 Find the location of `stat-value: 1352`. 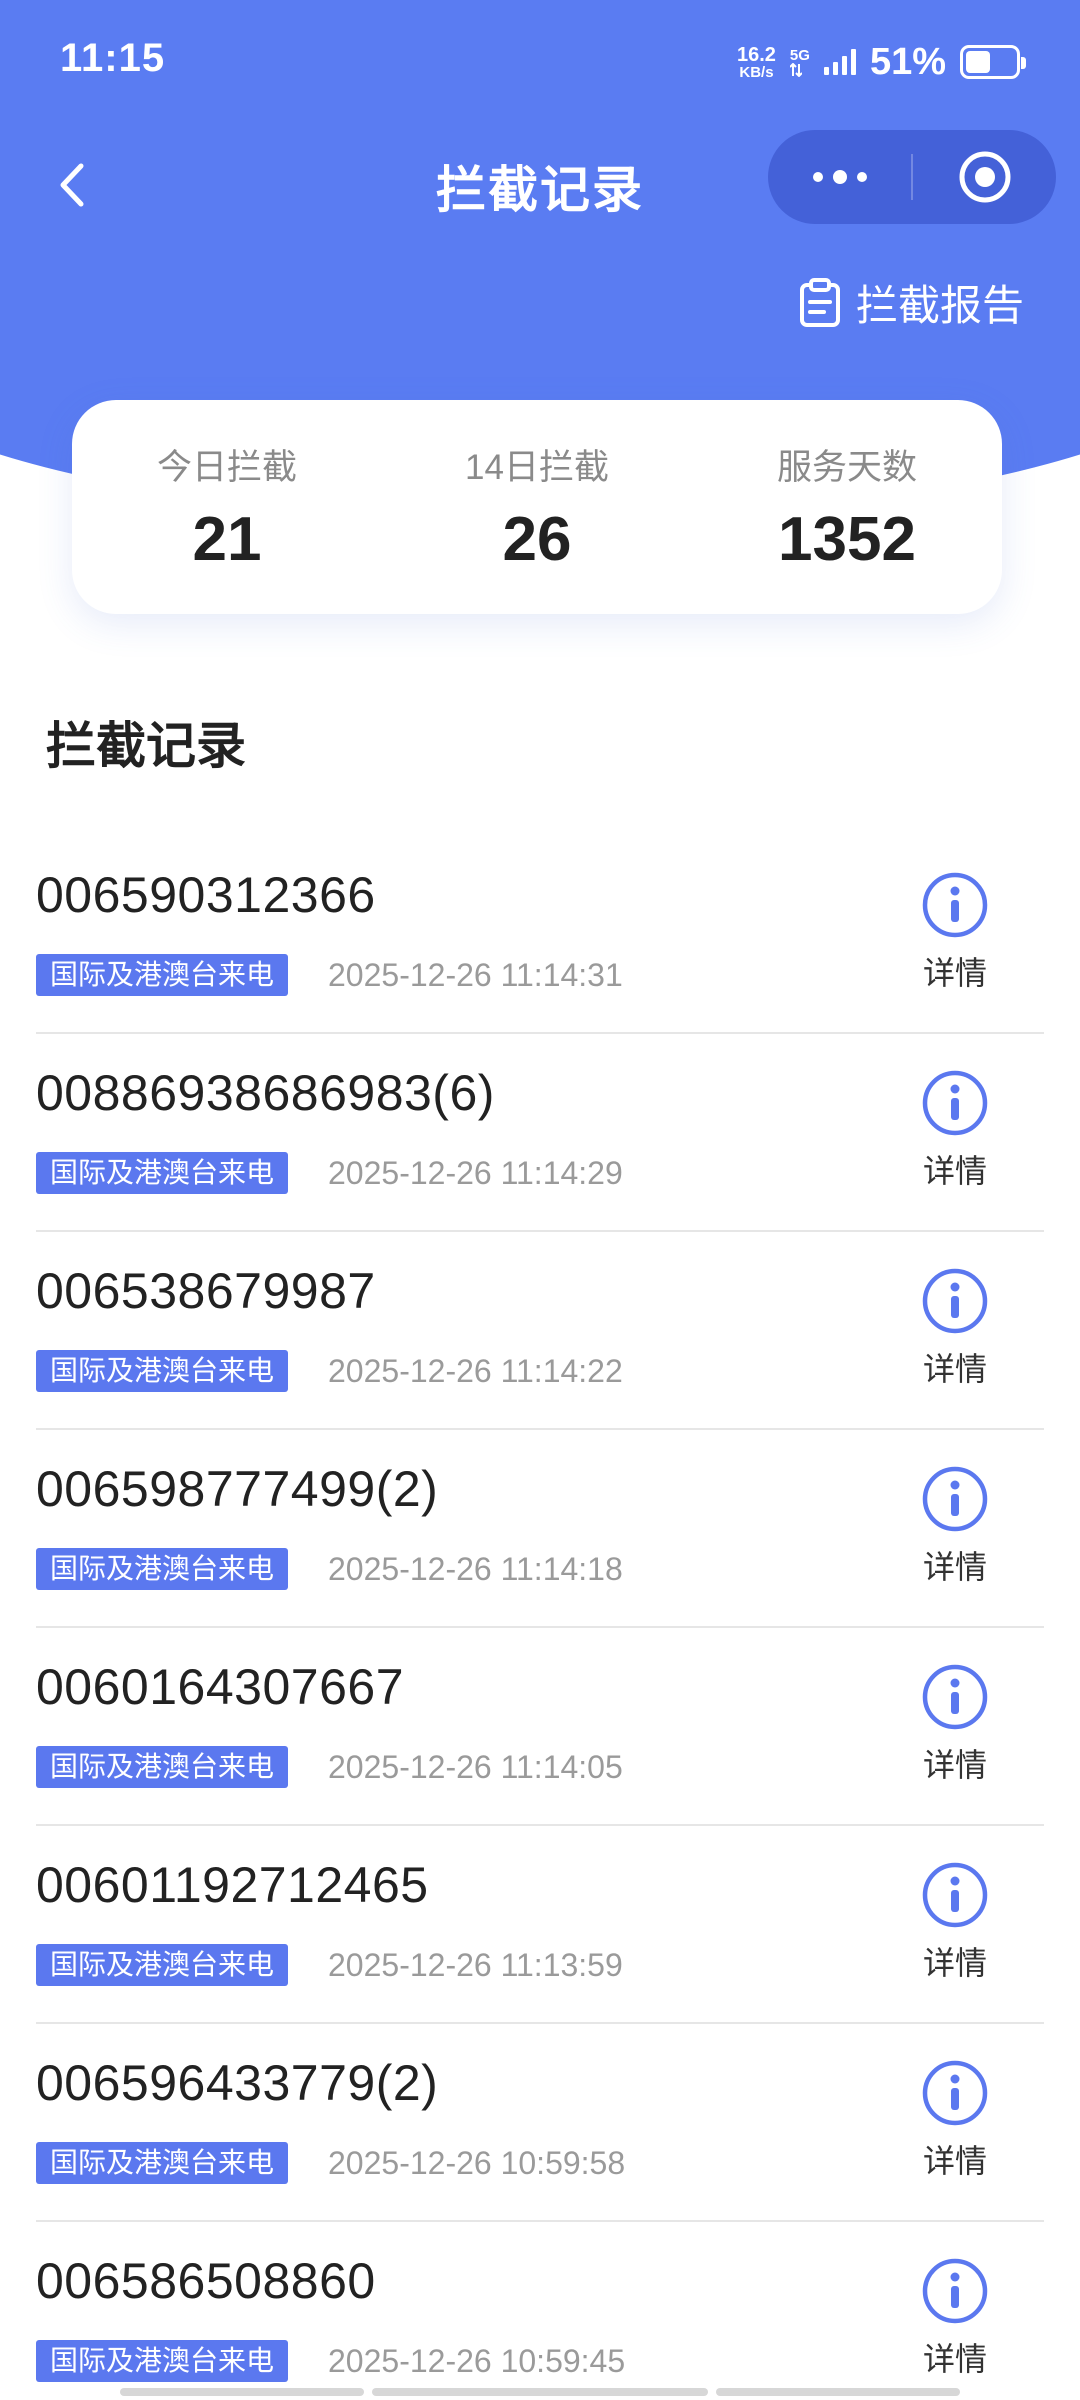

stat-value: 1352 is located at coordinates (847, 539).